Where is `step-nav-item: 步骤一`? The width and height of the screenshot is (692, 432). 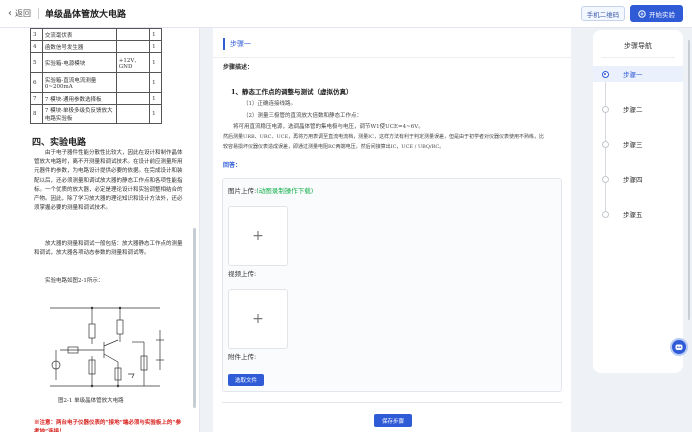 step-nav-item: 步骤一 is located at coordinates (638, 74).